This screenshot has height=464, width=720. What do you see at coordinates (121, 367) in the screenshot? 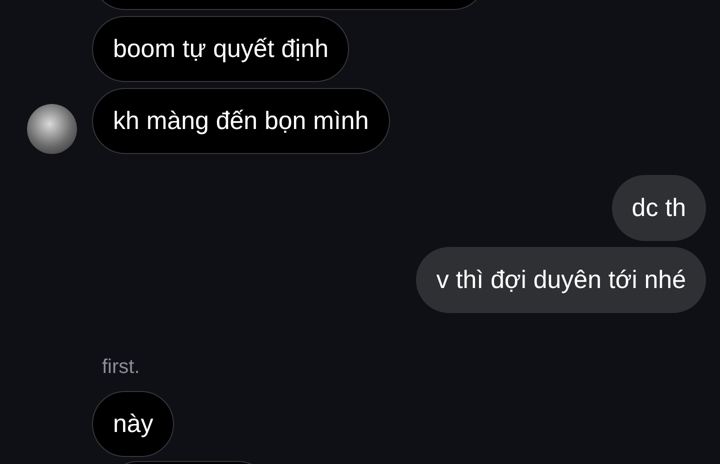
I see `sender-name: first.` at bounding box center [121, 367].